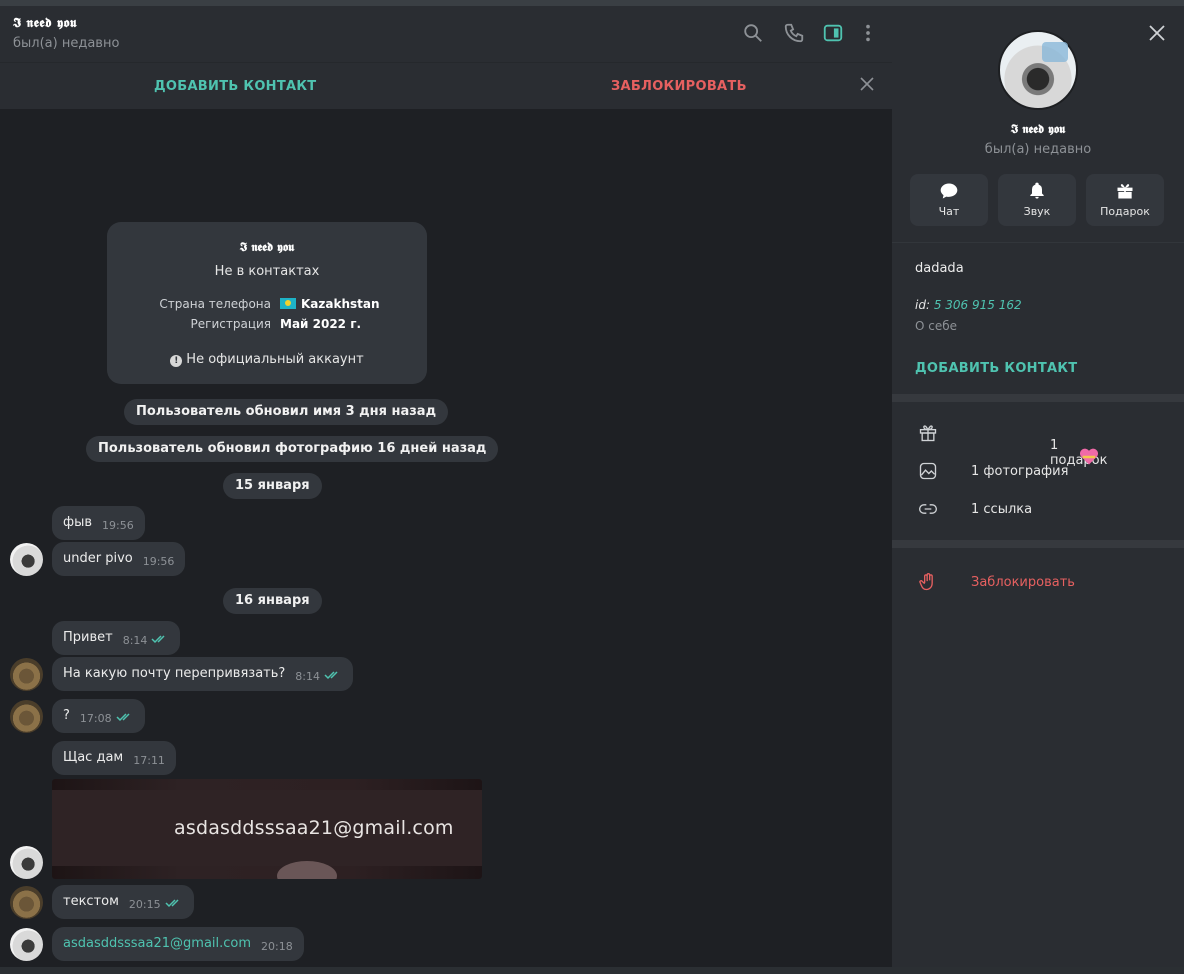 The height and width of the screenshot is (974, 1184). What do you see at coordinates (88, 637) in the screenshot?
I see `message-text: Привет` at bounding box center [88, 637].